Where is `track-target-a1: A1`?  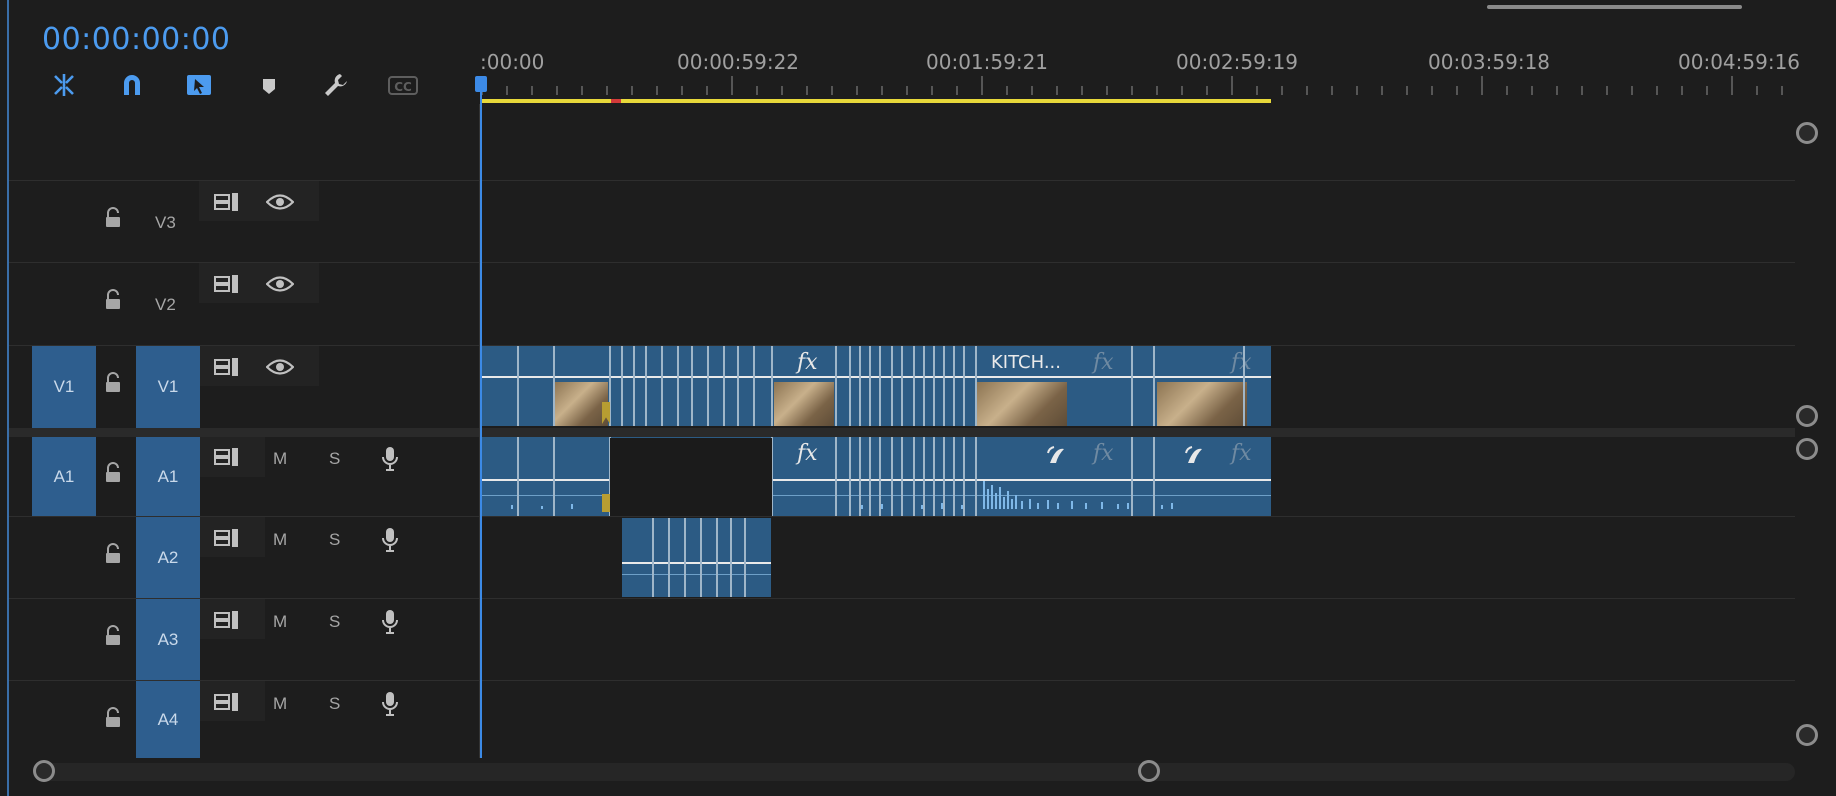
track-target-a1: A1 is located at coordinates (168, 476).